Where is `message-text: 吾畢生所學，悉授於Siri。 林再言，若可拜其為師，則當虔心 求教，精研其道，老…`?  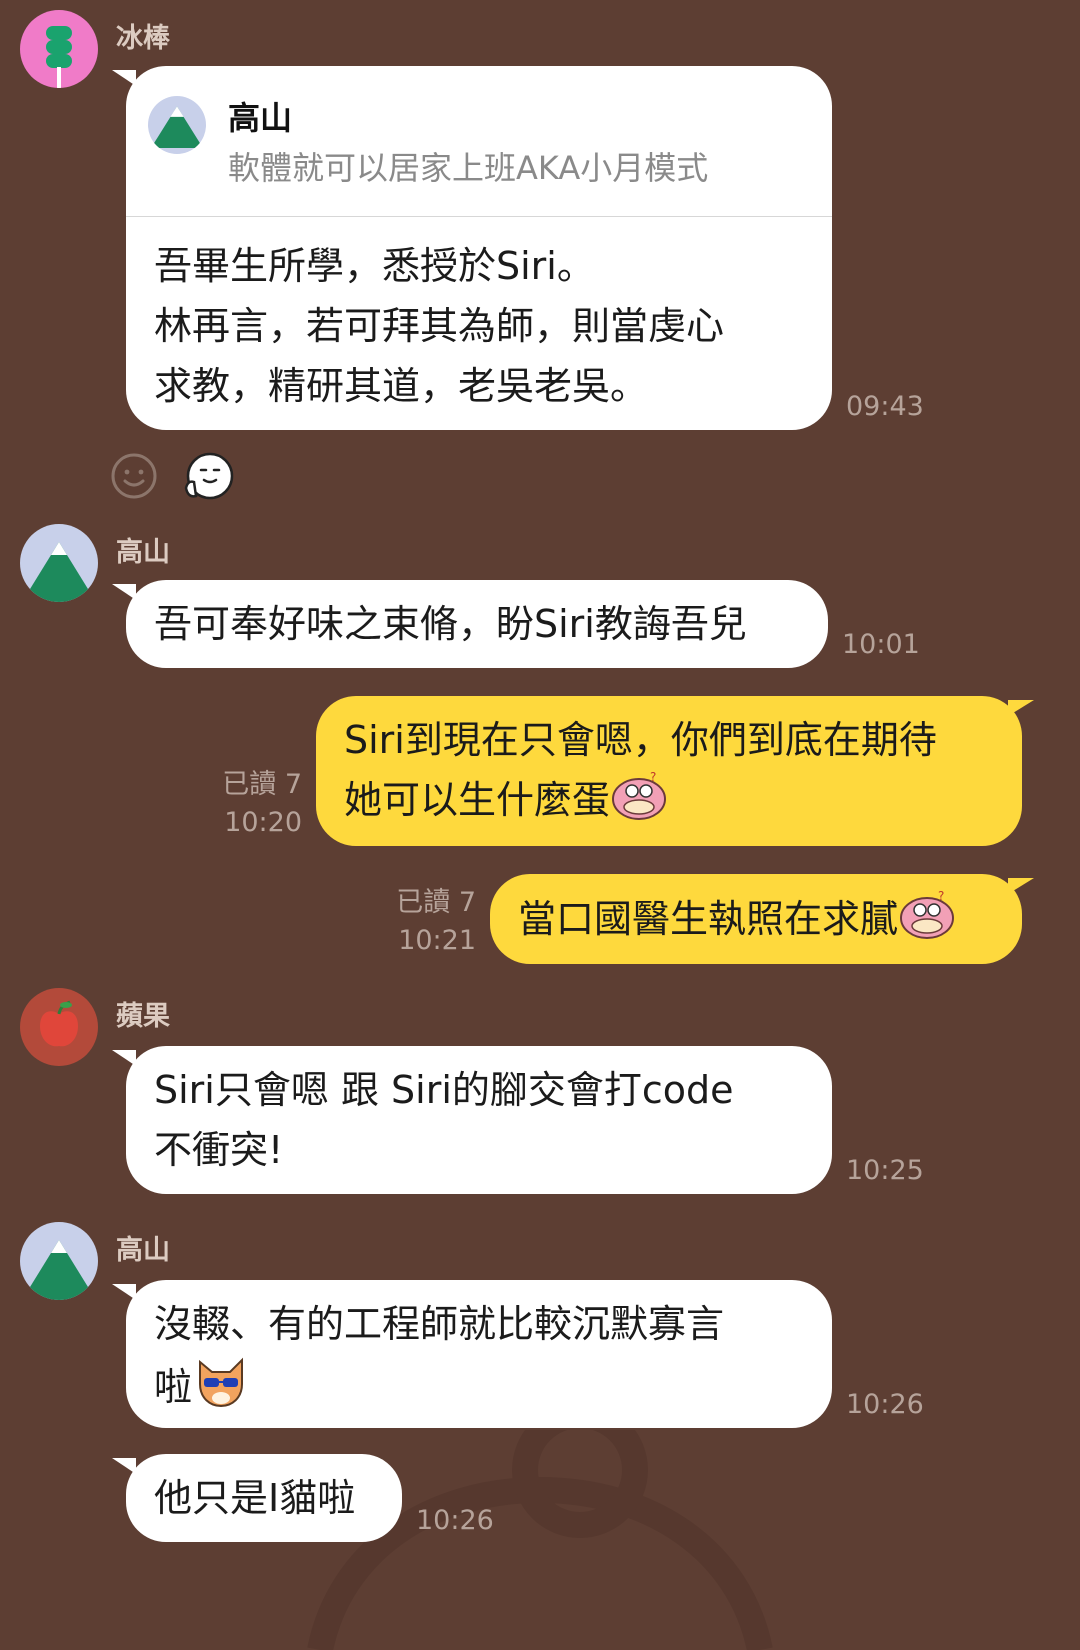 message-text: 吾畢生所學，悉授於Siri。 林再言，若可拜其為師，則當虔心 求教，精研其道，老… is located at coordinates (439, 326).